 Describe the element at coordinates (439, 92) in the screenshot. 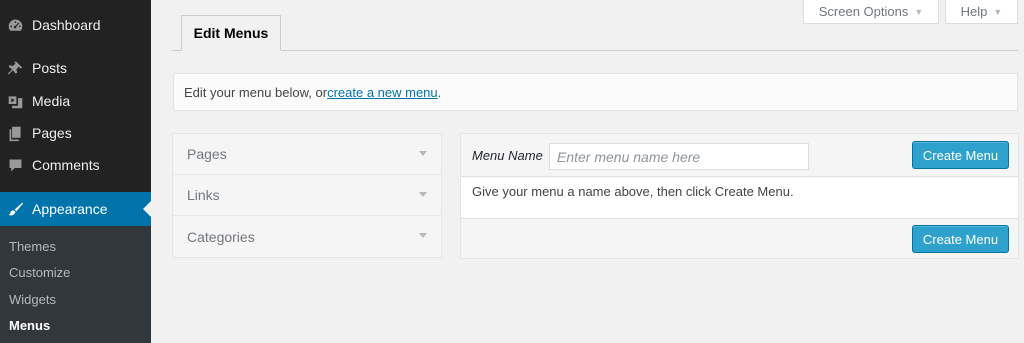

I see `notice-suffix: .` at that location.